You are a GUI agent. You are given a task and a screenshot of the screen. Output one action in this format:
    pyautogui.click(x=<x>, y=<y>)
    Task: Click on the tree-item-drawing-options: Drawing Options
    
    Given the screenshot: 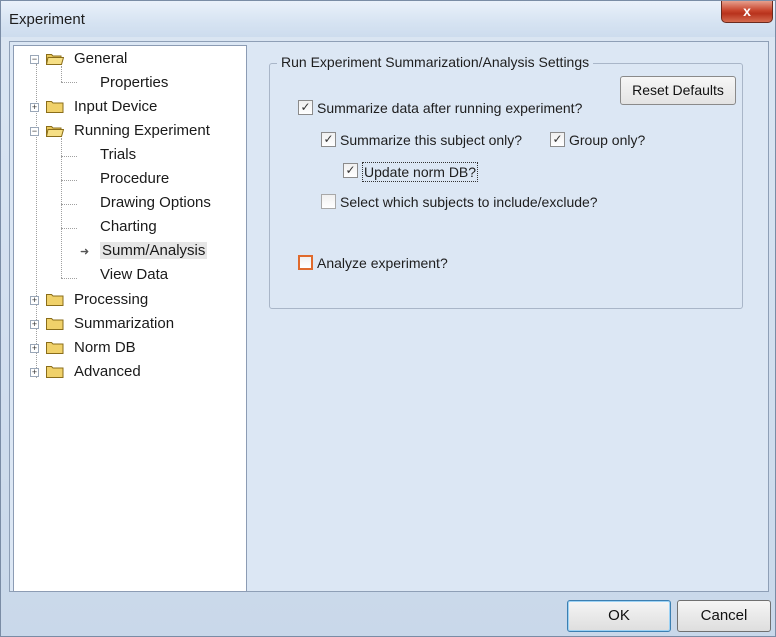 What is the action you would take?
    pyautogui.click(x=155, y=203)
    